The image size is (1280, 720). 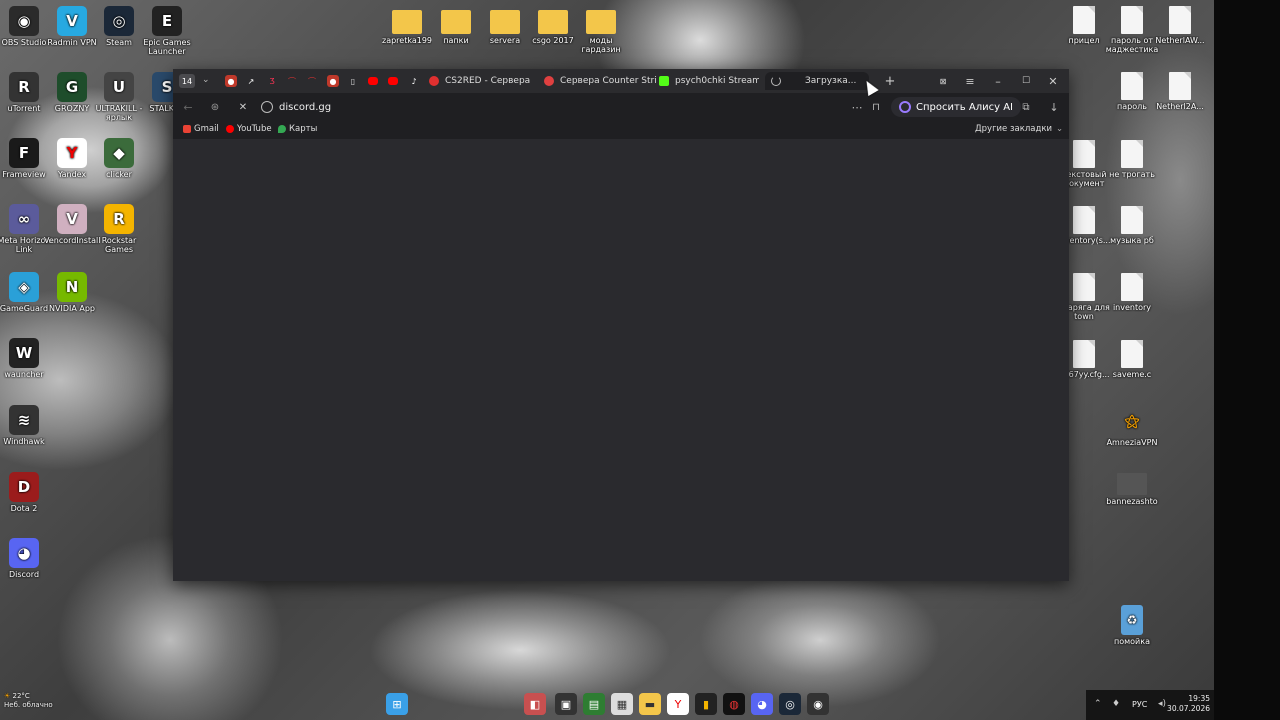 What do you see at coordinates (119, 219) in the screenshot?
I see `app-icon: R` at bounding box center [119, 219].